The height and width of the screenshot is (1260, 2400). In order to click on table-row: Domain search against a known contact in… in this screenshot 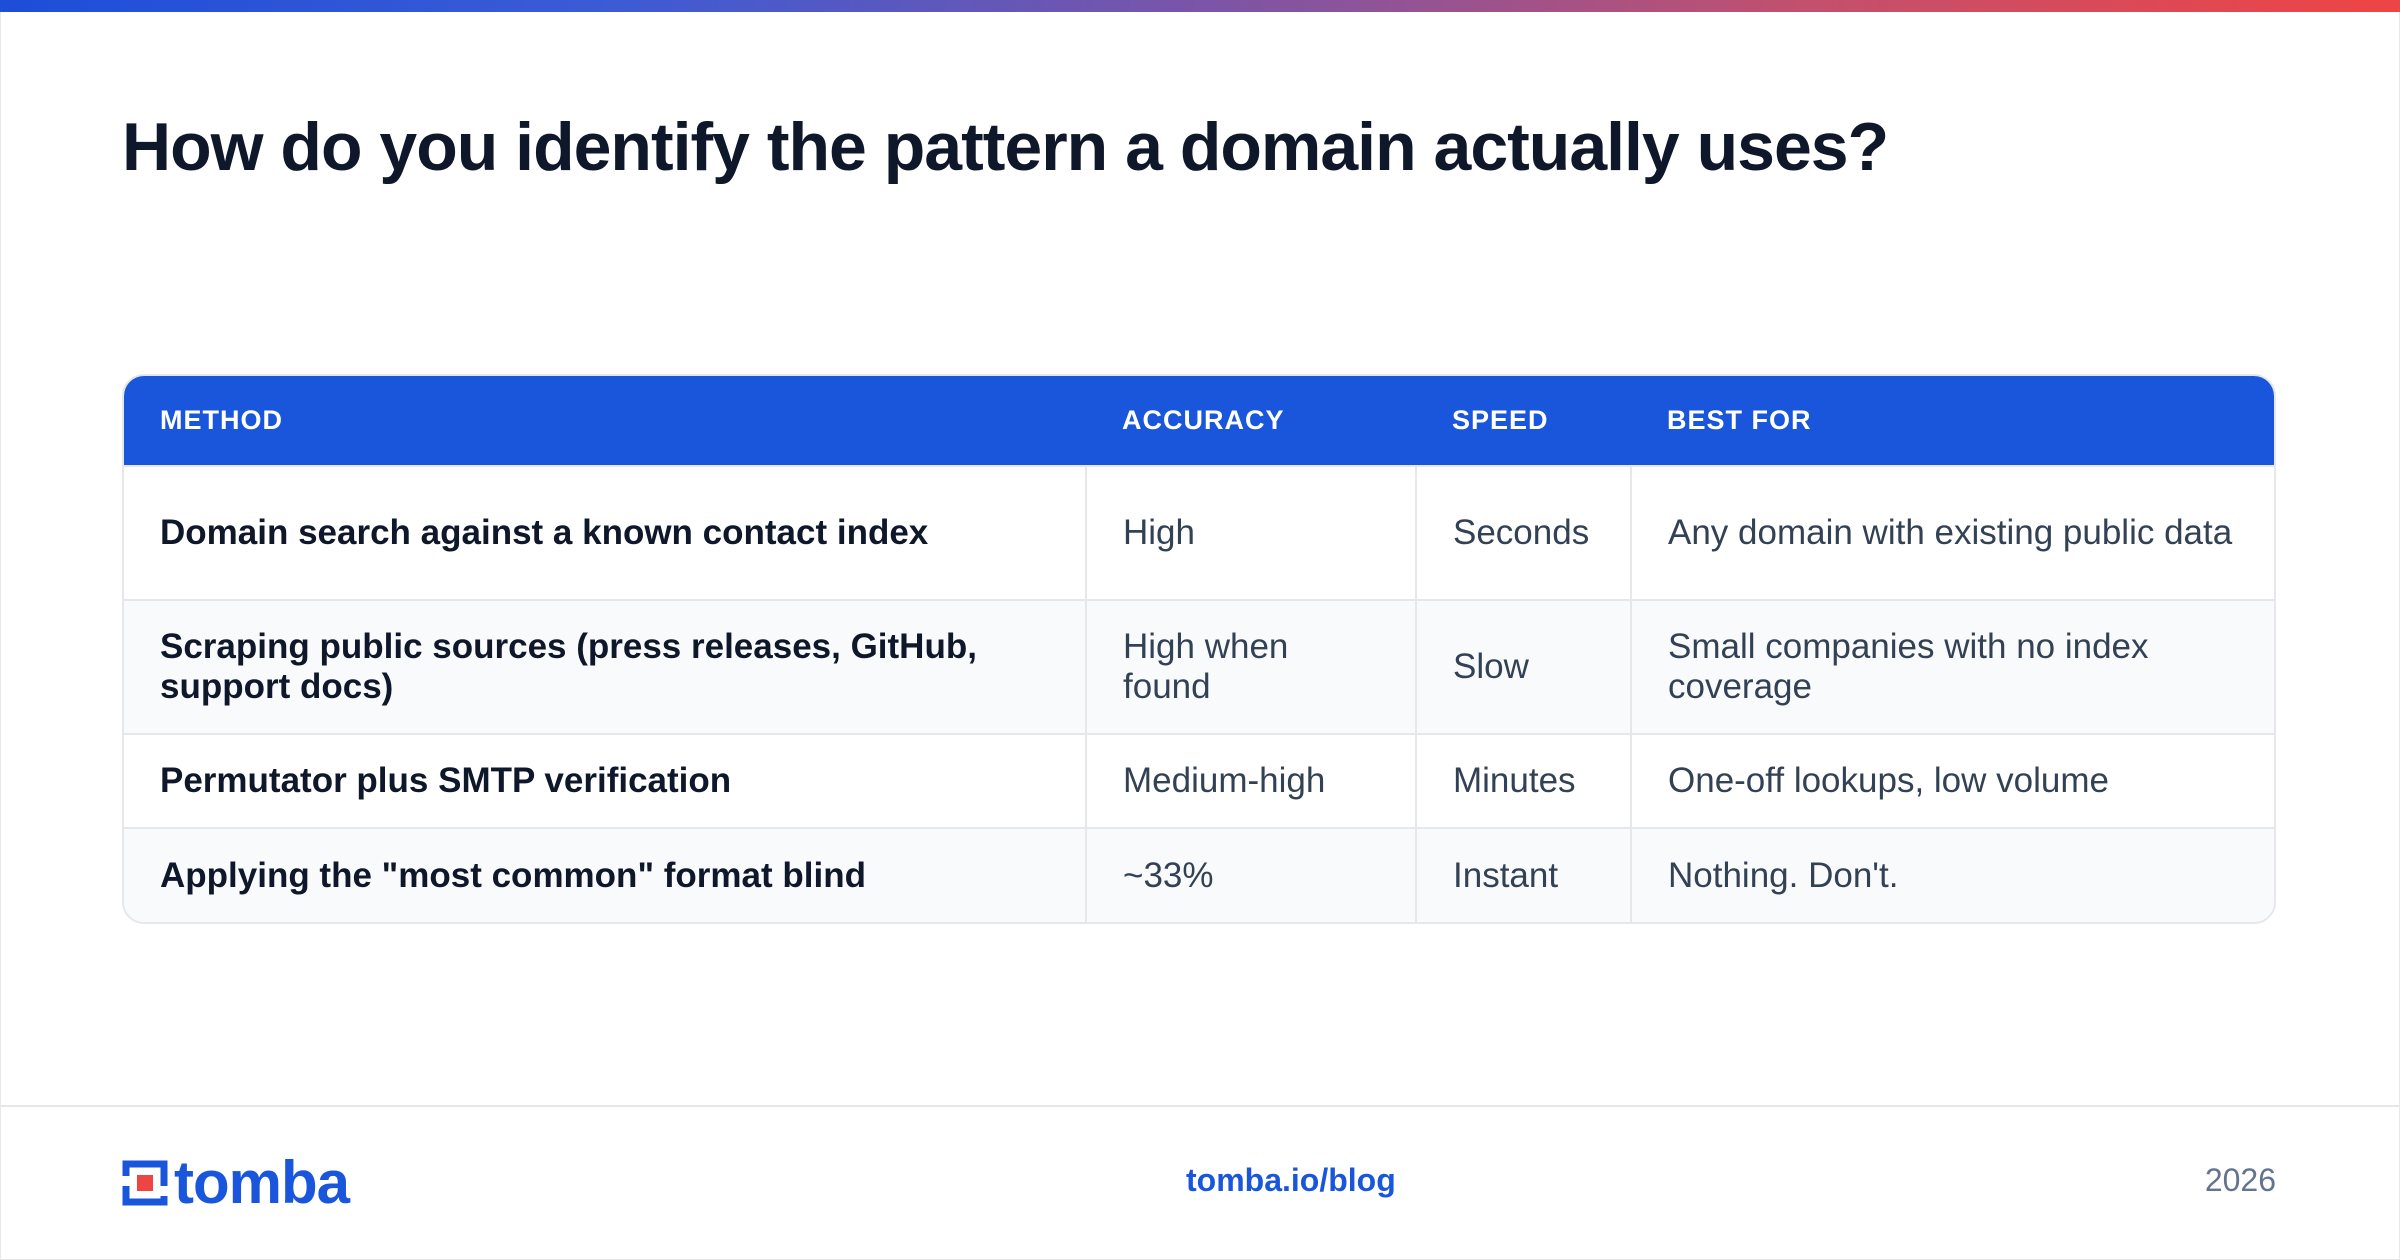, I will do `click(1199, 532)`.